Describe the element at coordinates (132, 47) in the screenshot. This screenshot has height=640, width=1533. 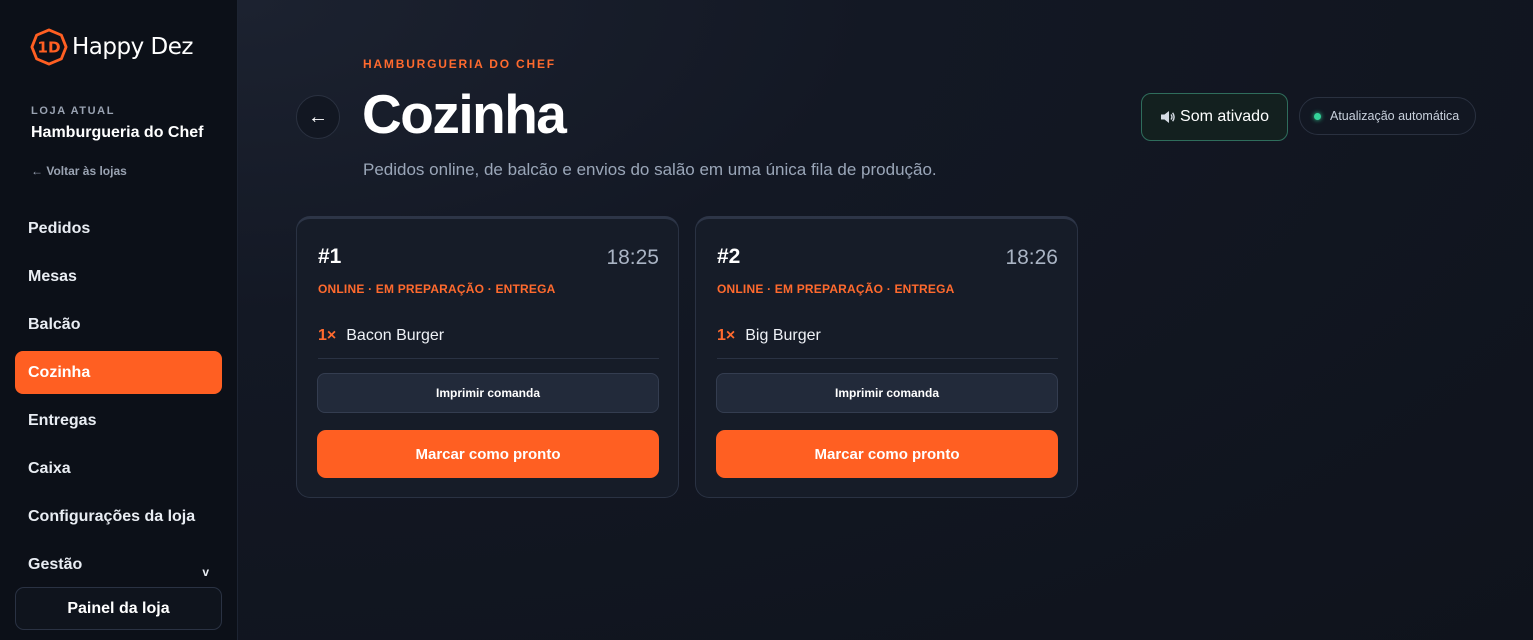
I see `brand-name: Happy Dez` at that location.